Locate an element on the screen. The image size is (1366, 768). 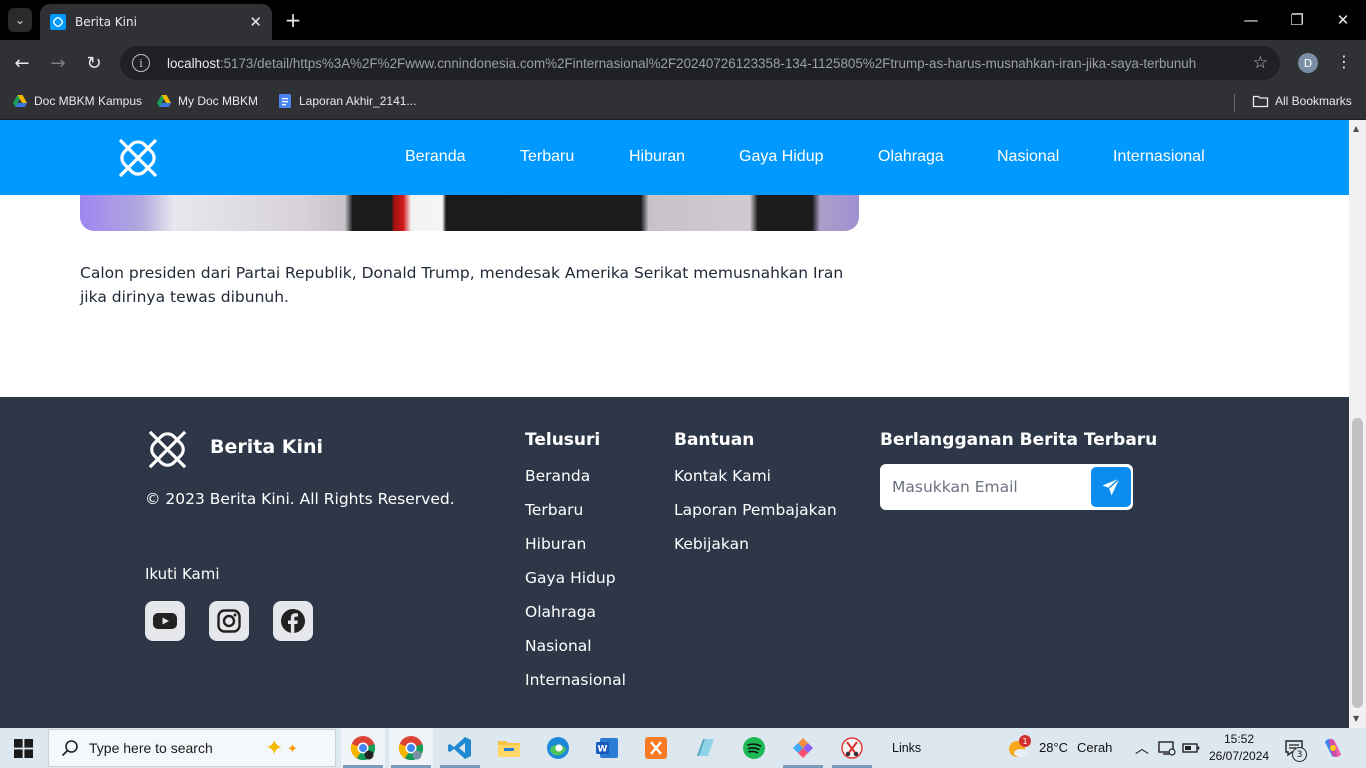
notification-count-badge: 3 is located at coordinates (1299, 754).